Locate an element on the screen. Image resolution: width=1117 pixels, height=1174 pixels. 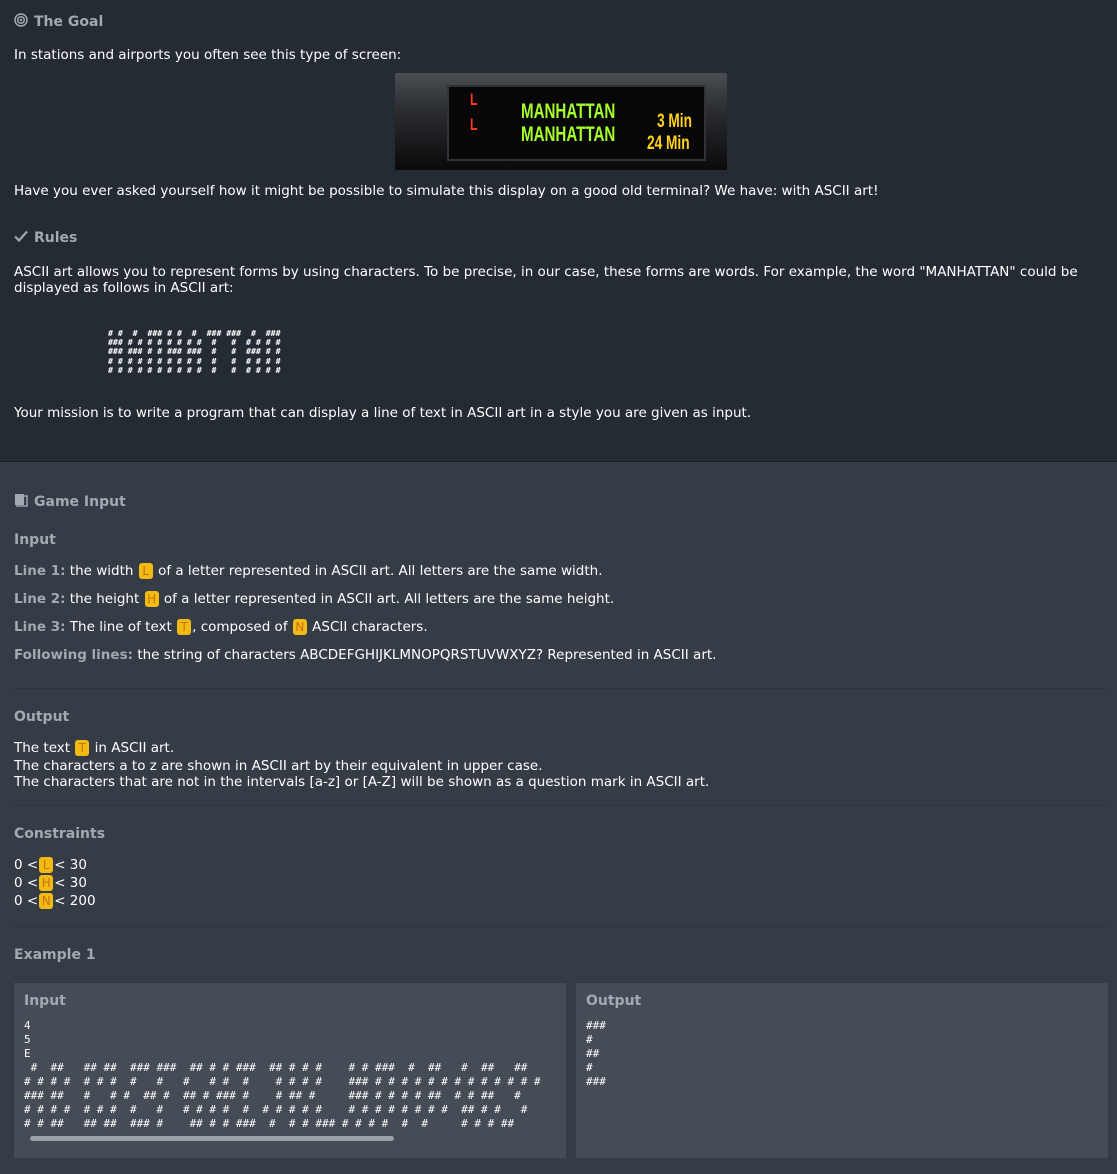
line1-label: Line 1: is located at coordinates (40, 571).